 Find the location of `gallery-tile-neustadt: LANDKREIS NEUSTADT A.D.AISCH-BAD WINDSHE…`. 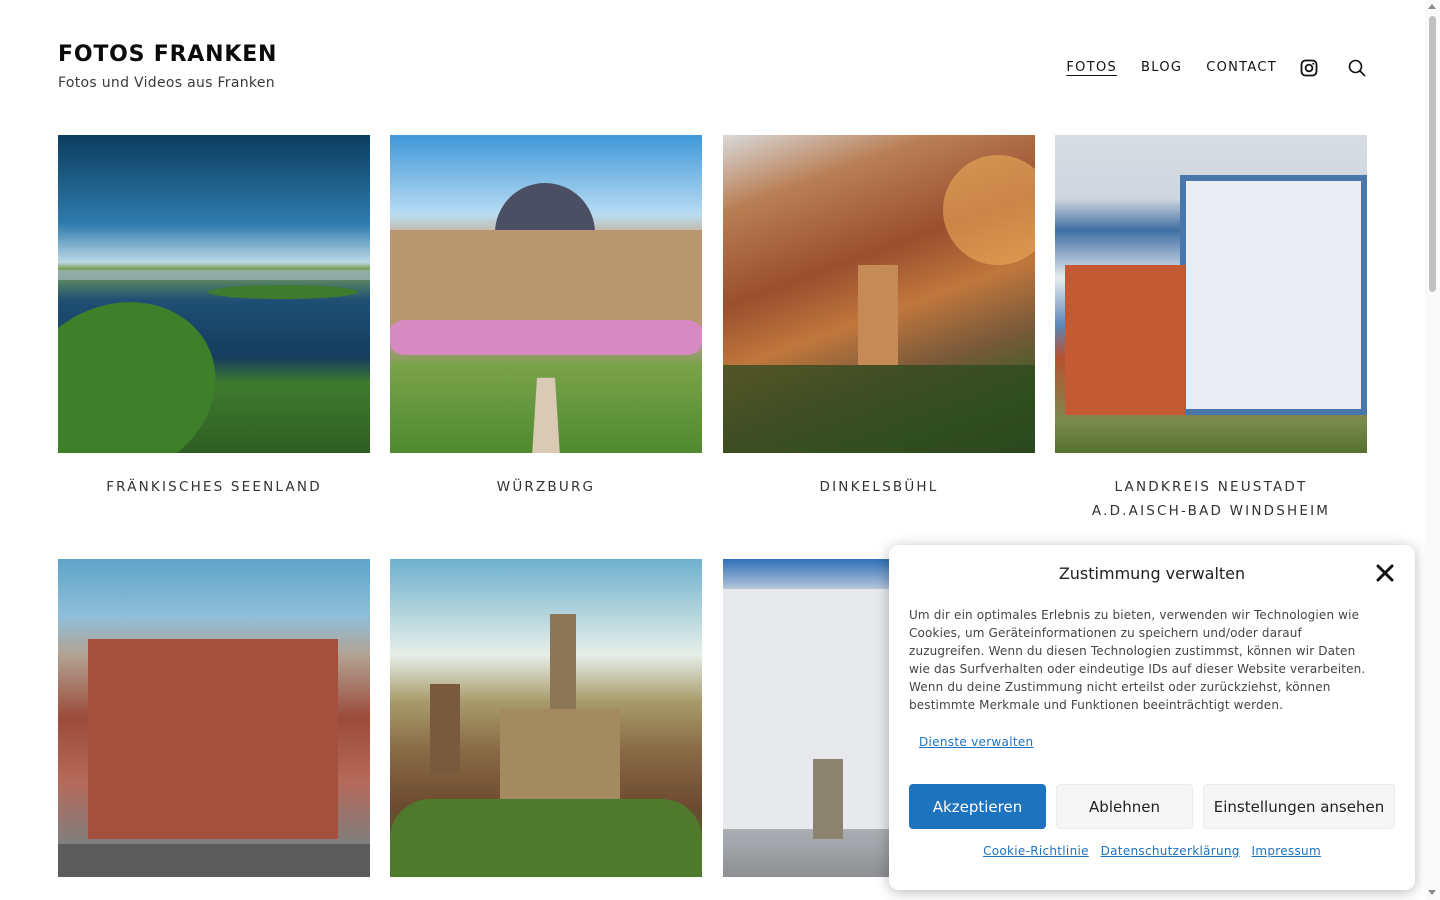

gallery-tile-neustadt: LANDKREIS NEUSTADT A.D.AISCH-BAD WINDSHE… is located at coordinates (1211, 329).